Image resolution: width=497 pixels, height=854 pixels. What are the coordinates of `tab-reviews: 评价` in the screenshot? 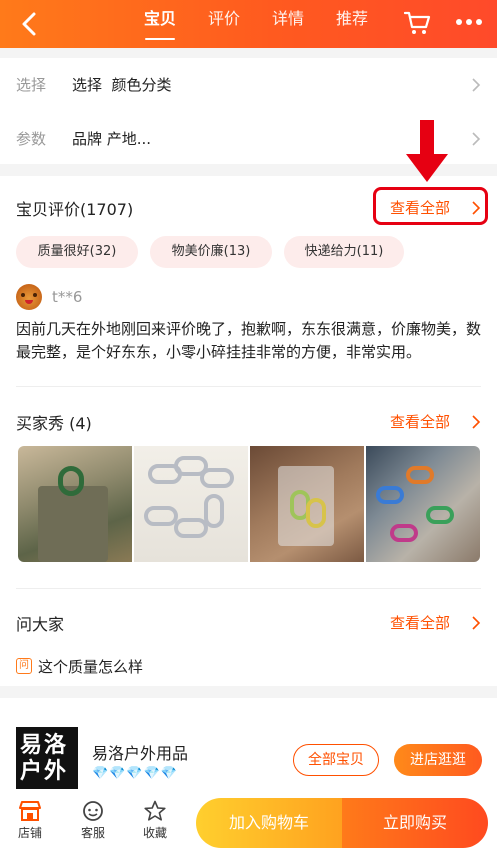 It's located at (224, 24).